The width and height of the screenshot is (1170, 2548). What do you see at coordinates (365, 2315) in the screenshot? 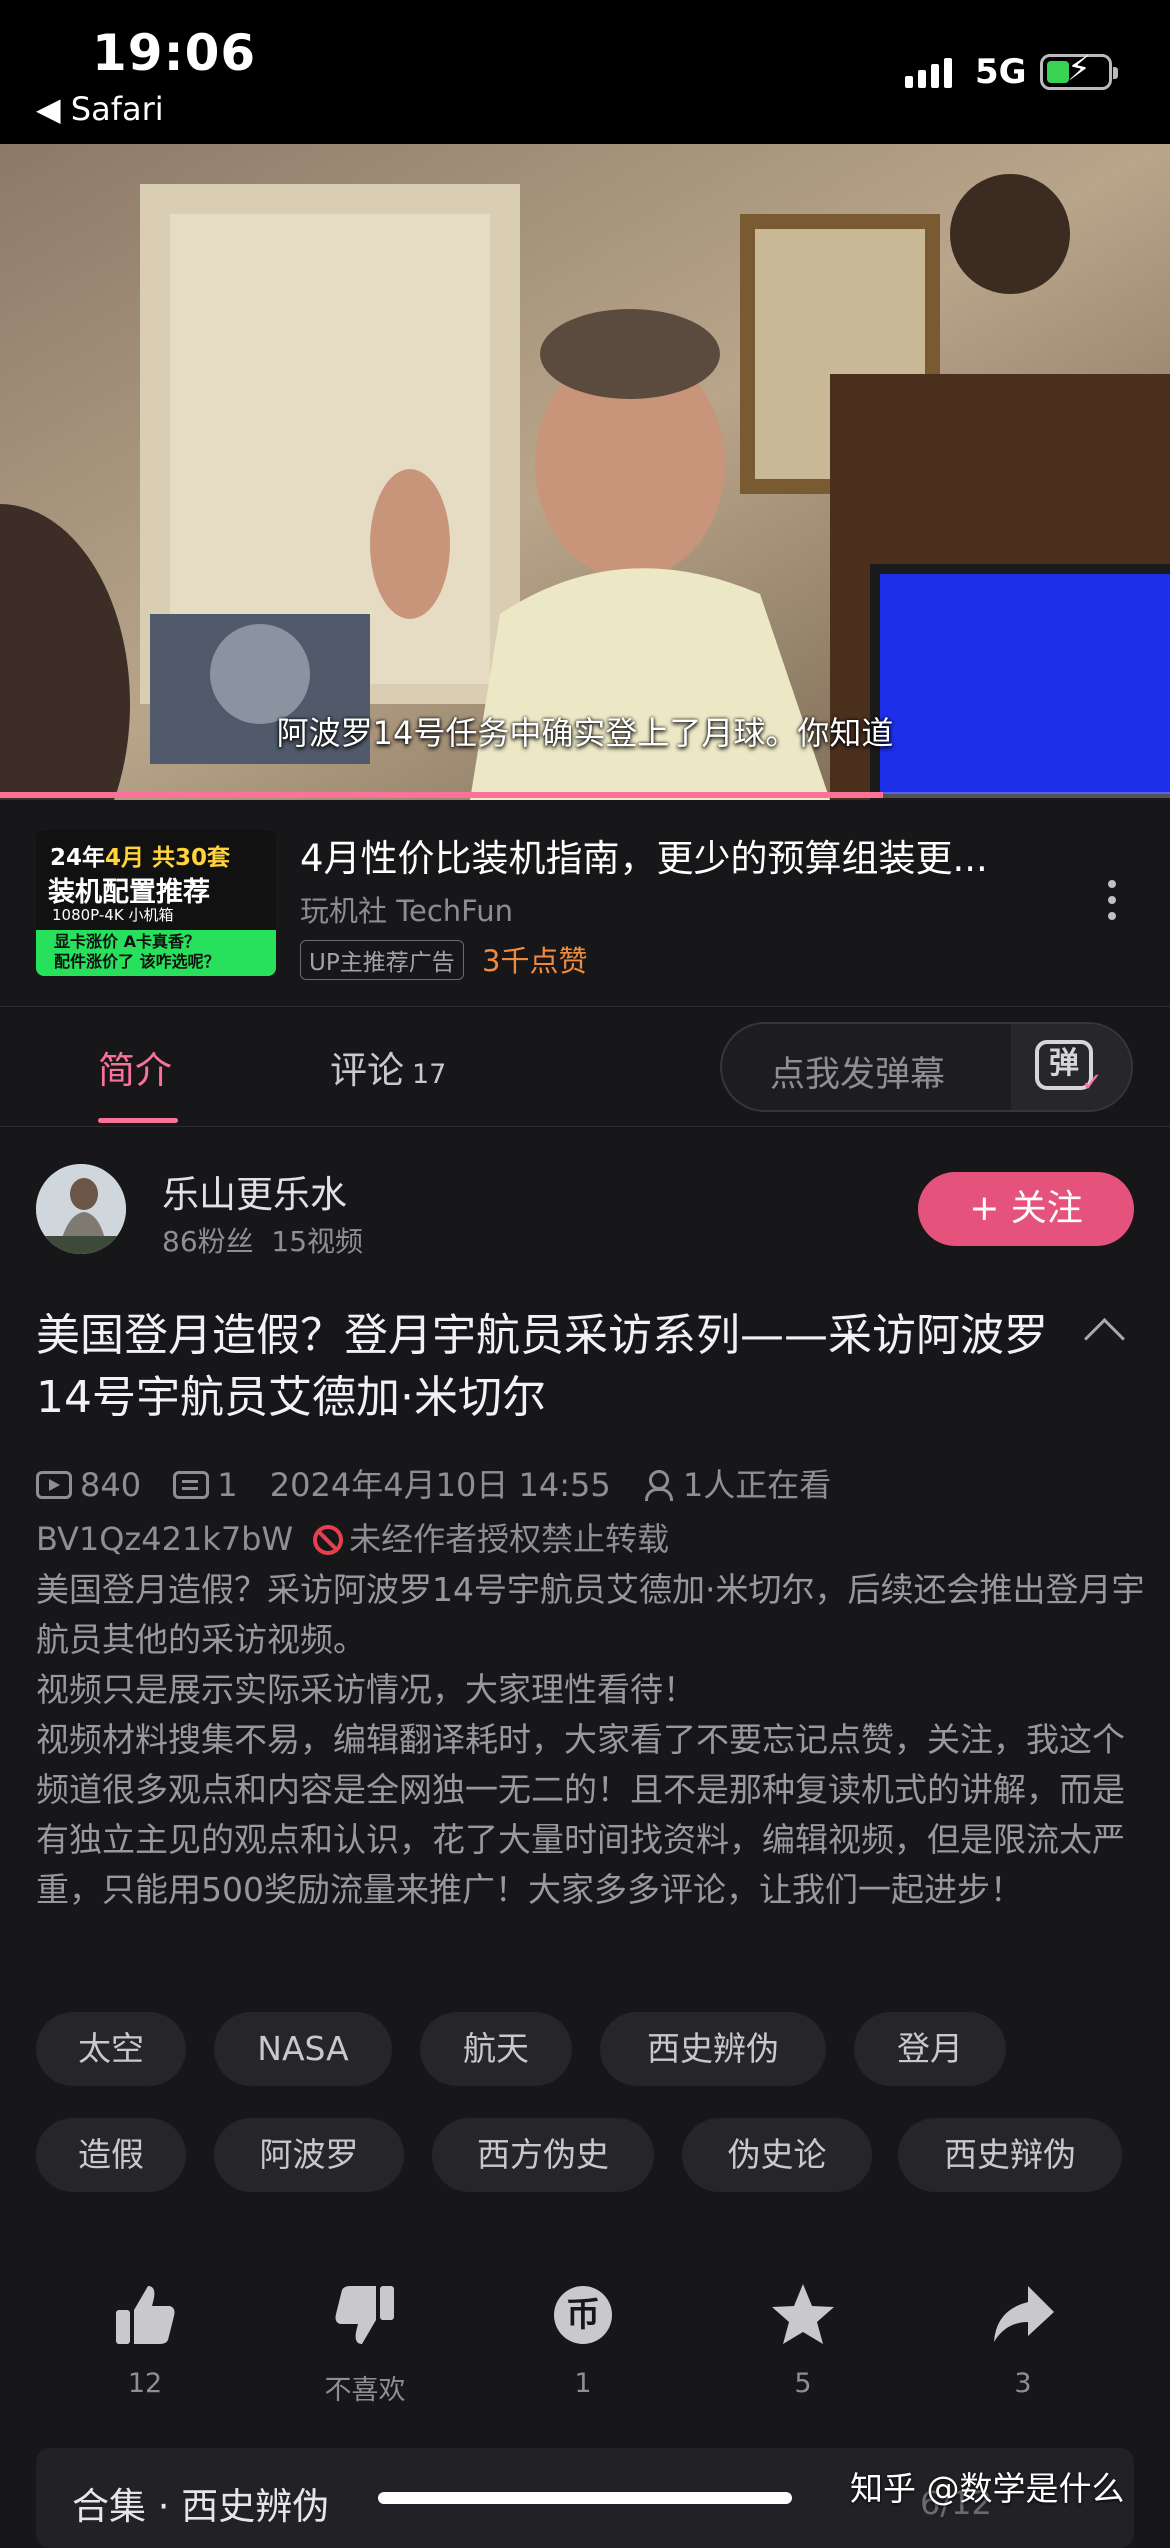
I see `thumbs-down-icon` at bounding box center [365, 2315].